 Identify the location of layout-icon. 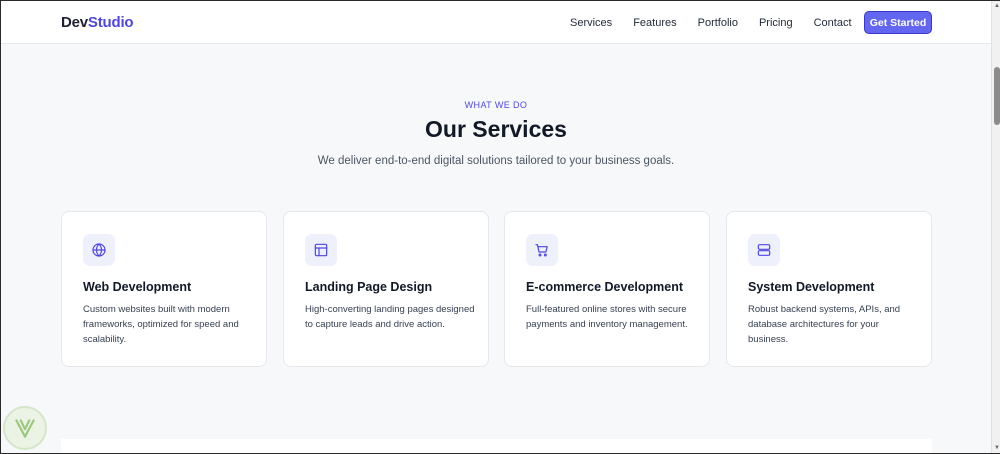
(321, 250).